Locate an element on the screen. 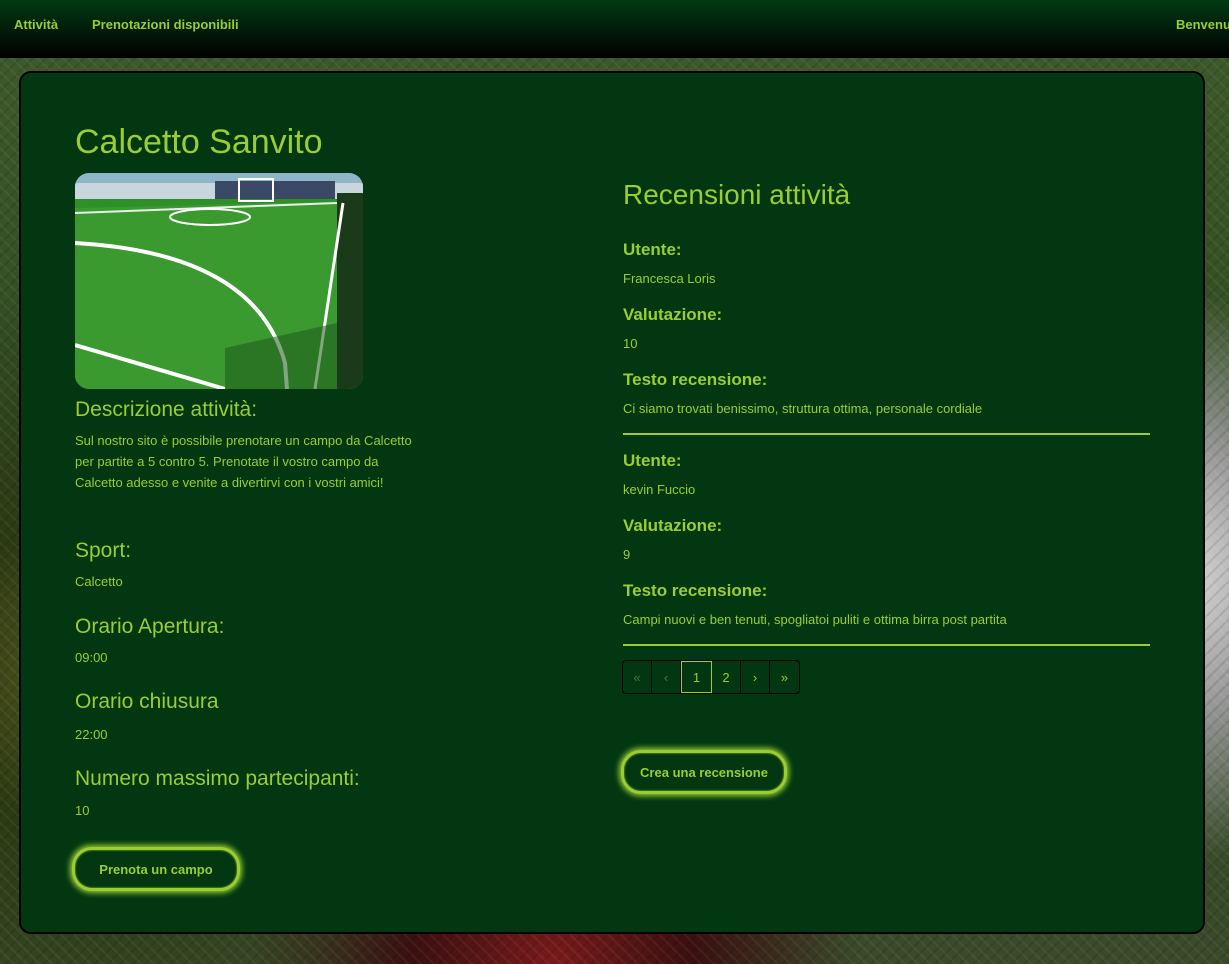 The height and width of the screenshot is (964, 1229). pagination-prev-button: ‹ is located at coordinates (666, 677).